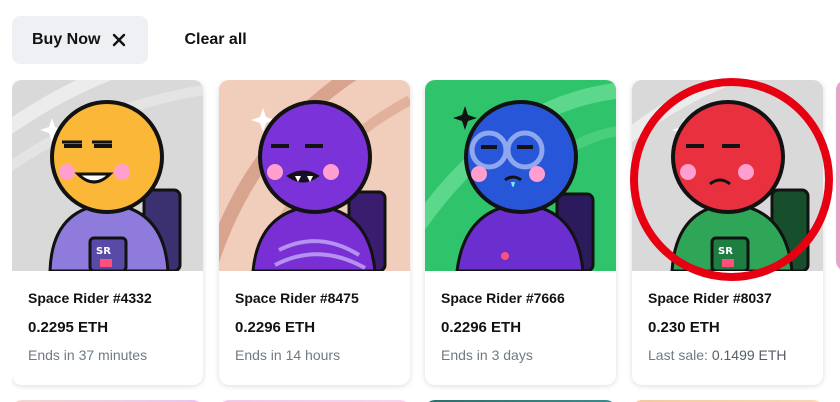  Describe the element at coordinates (680, 355) in the screenshot. I see `last-sale-label: Last sale:` at that location.